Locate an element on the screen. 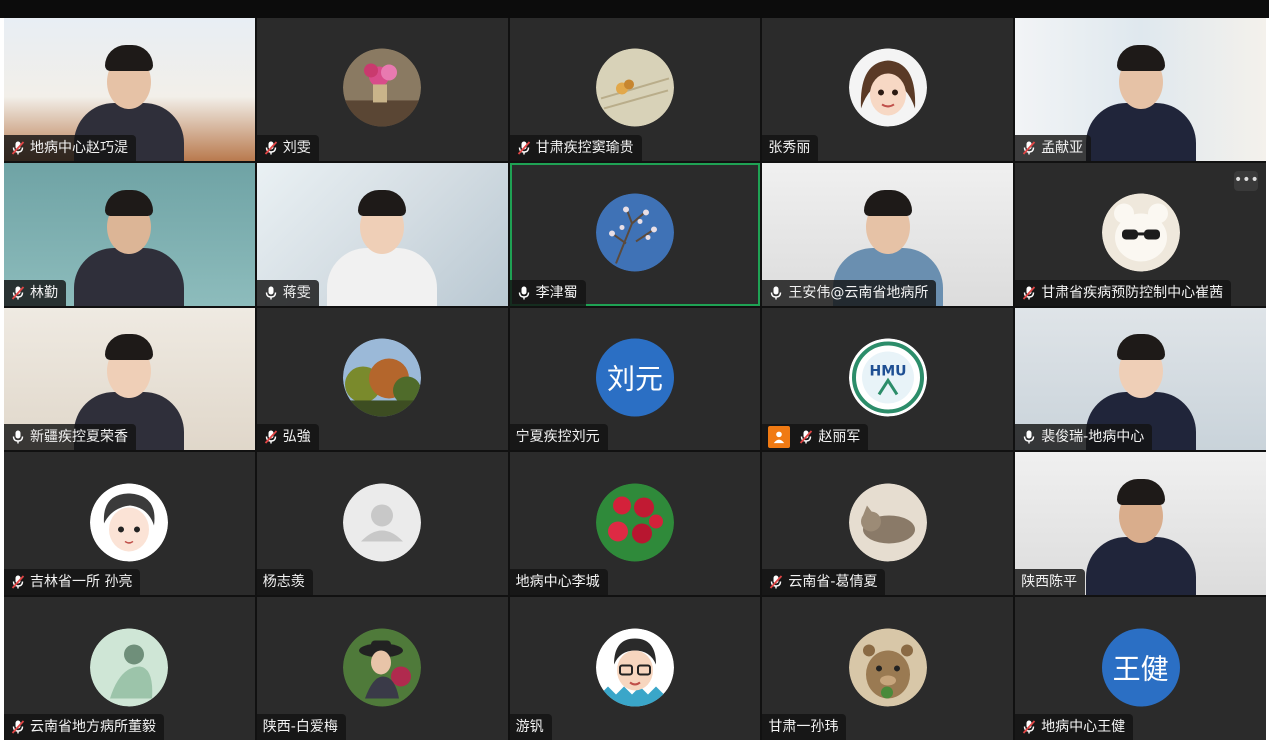 The width and height of the screenshot is (1269, 742). participant-nameplate: 甘肃省疾病预防控制中心崔茜 is located at coordinates (1123, 292).